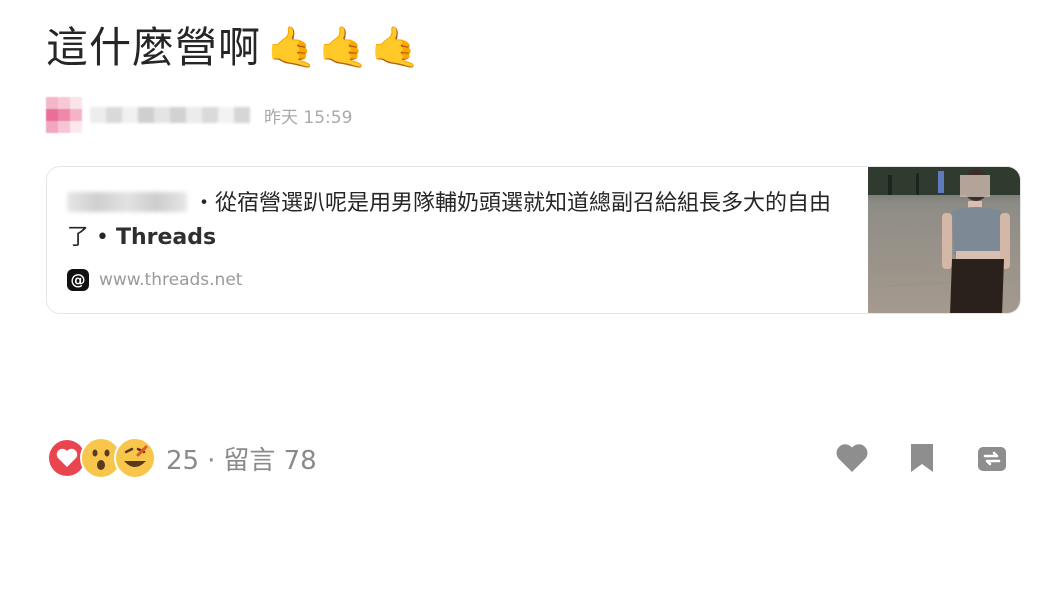 The image size is (1060, 596). I want to click on avatar, so click(64, 115).